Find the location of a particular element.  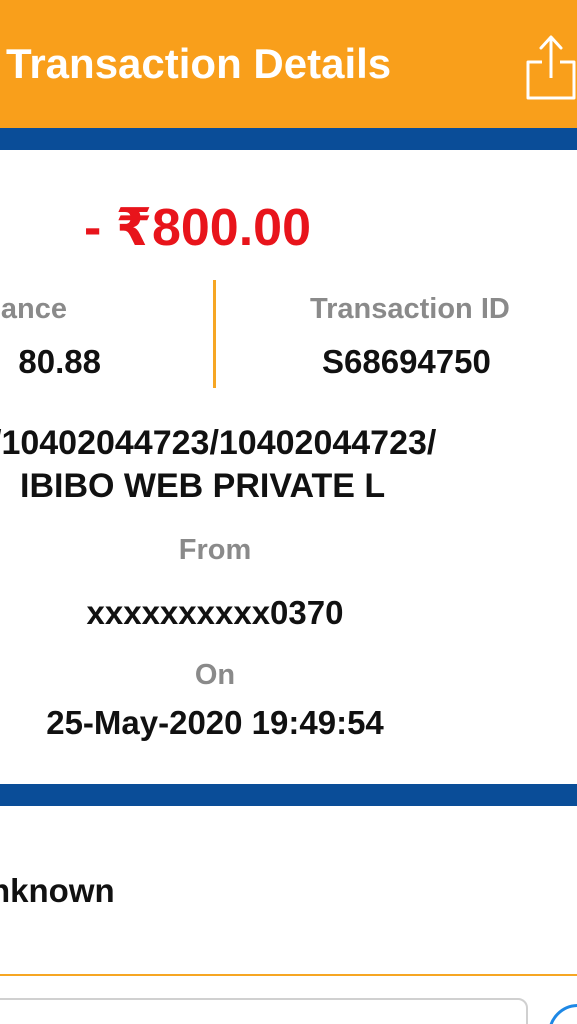

share-icon is located at coordinates (551, 67).